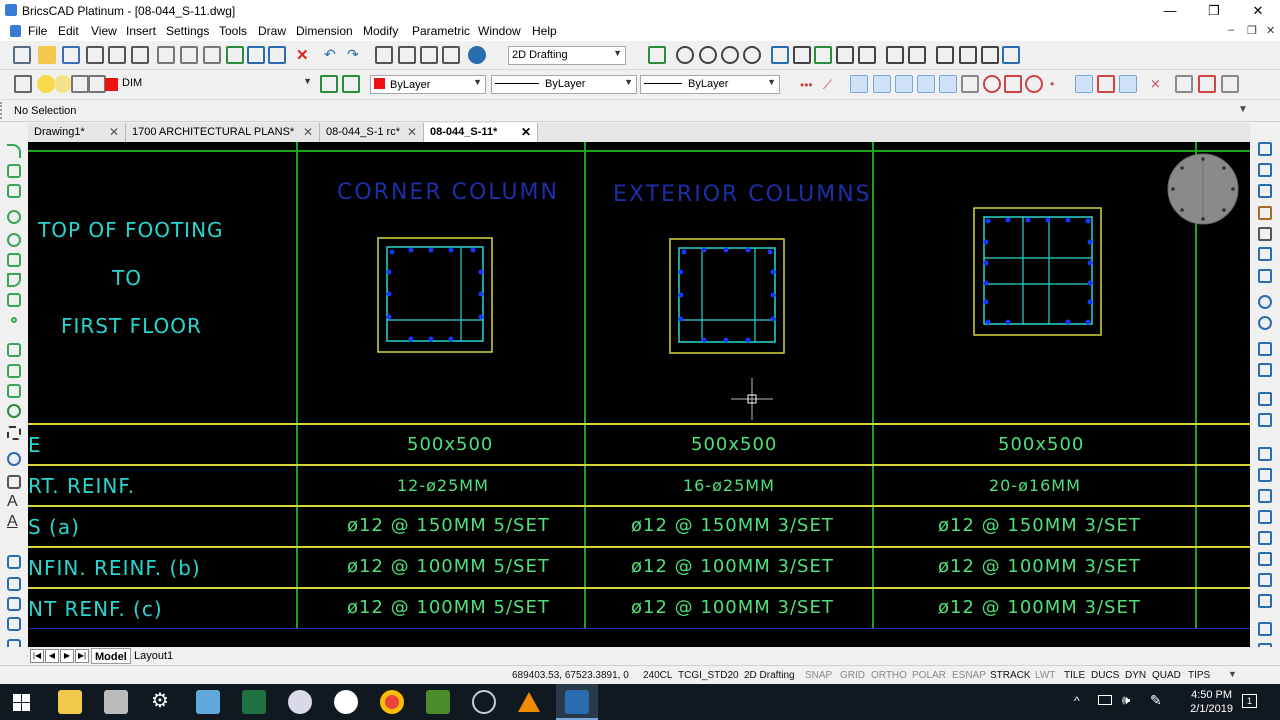 This screenshot has width=1280, height=720. Describe the element at coordinates (1166, 675) in the screenshot. I see `status-quad: QUAD` at that location.